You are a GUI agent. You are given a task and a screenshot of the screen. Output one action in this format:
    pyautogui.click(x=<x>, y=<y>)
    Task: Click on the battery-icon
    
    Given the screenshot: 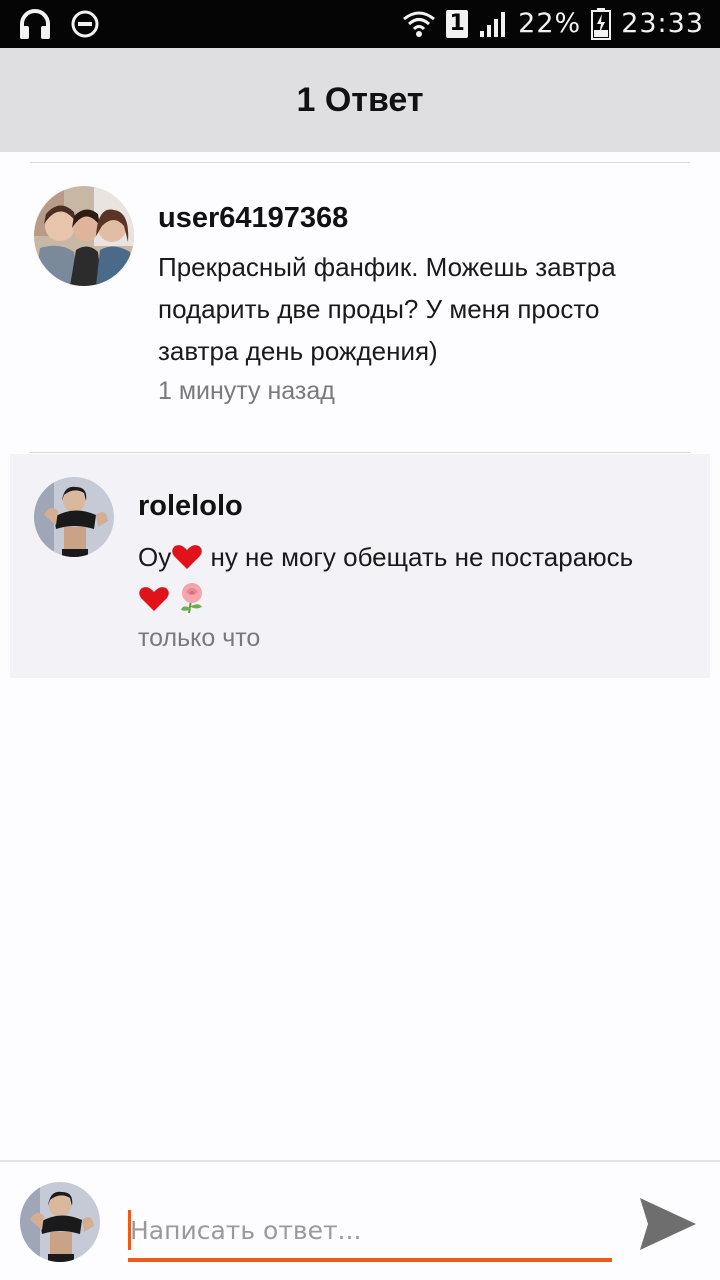 What is the action you would take?
    pyautogui.click(x=601, y=24)
    